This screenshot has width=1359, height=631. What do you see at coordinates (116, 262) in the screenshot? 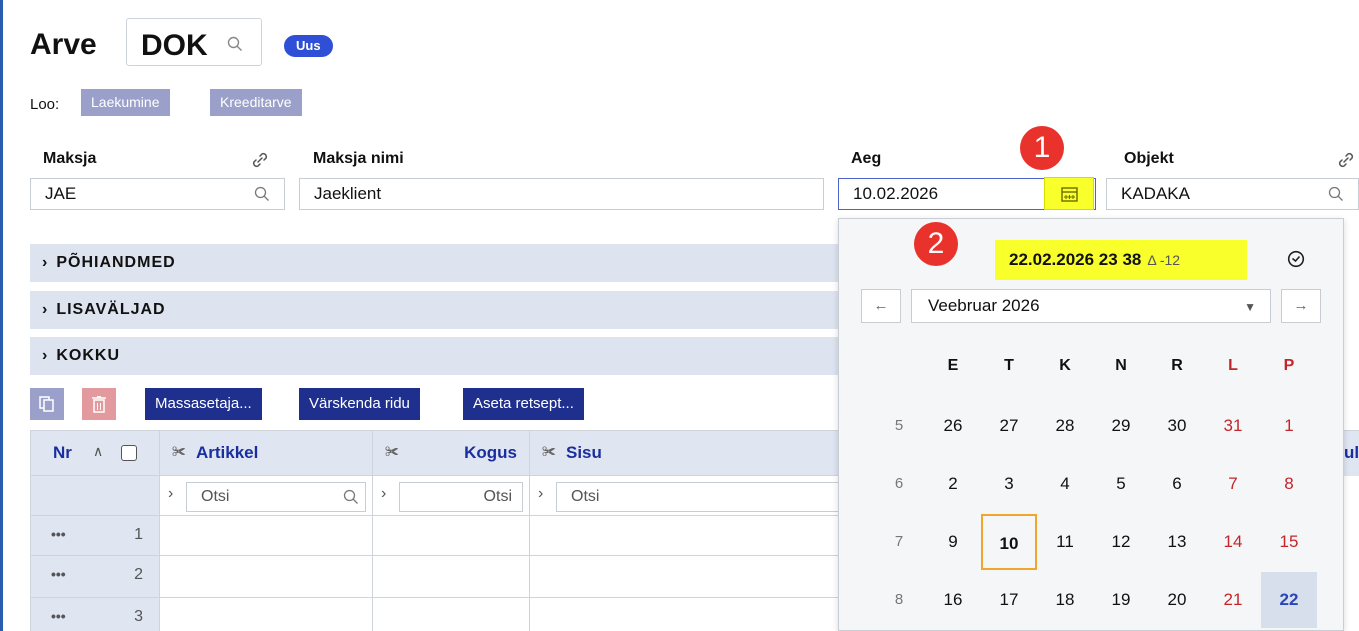
I see `section-title: PÕHIANDMED` at bounding box center [116, 262].